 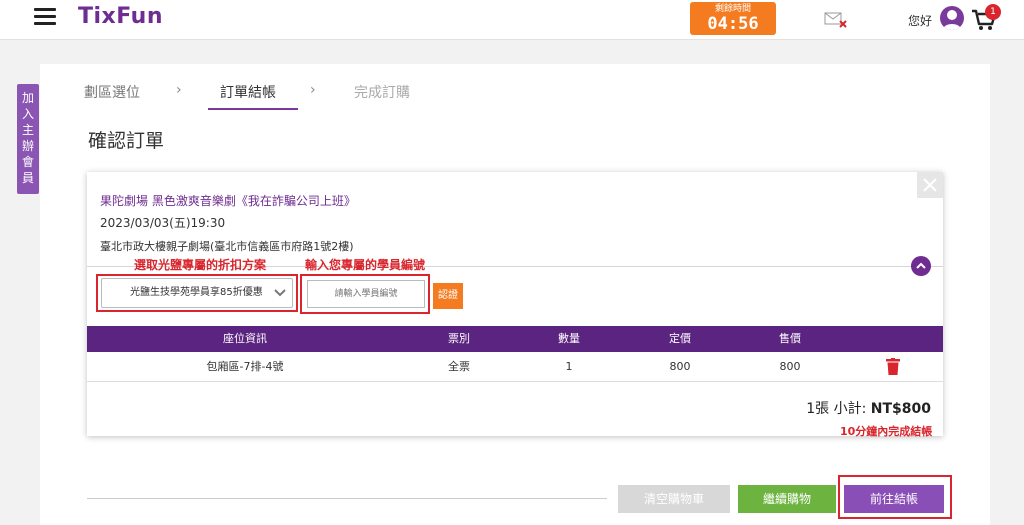 What do you see at coordinates (868, 408) in the screenshot?
I see `order-subtotal: 1張 小計: NT$800` at bounding box center [868, 408].